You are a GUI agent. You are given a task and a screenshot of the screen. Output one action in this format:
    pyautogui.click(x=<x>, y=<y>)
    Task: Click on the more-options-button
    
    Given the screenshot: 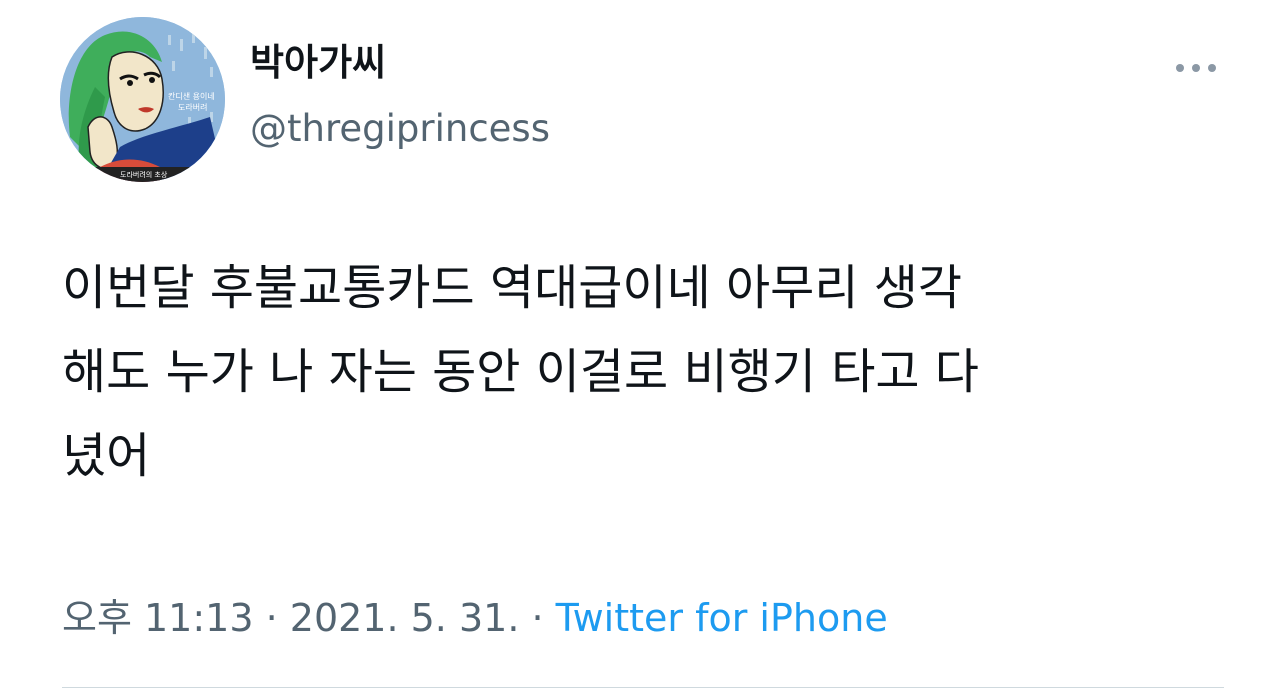 What is the action you would take?
    pyautogui.click(x=1196, y=68)
    